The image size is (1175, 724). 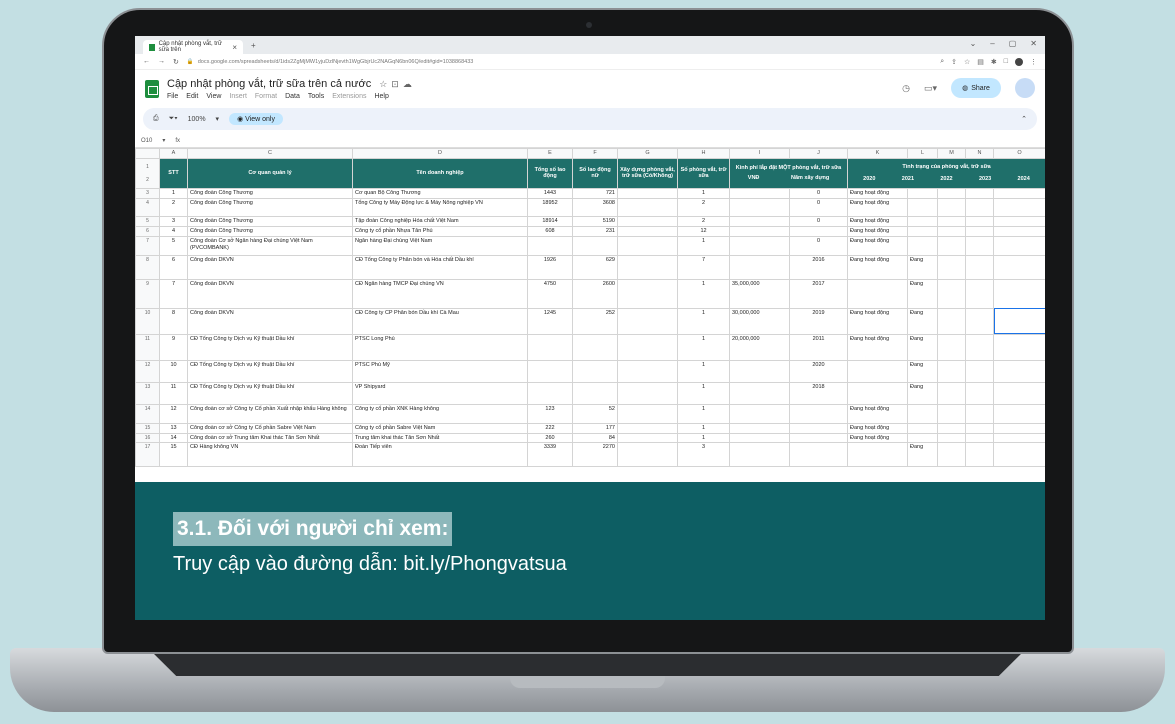 I want to click on cell-build-year, so click(x=818, y=428).